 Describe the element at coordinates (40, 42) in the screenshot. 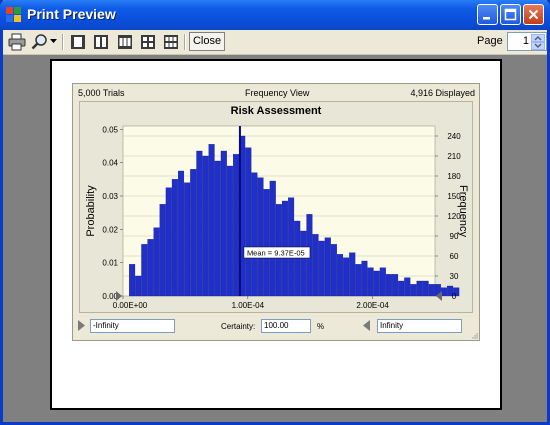

I see `magnifier-icon` at that location.